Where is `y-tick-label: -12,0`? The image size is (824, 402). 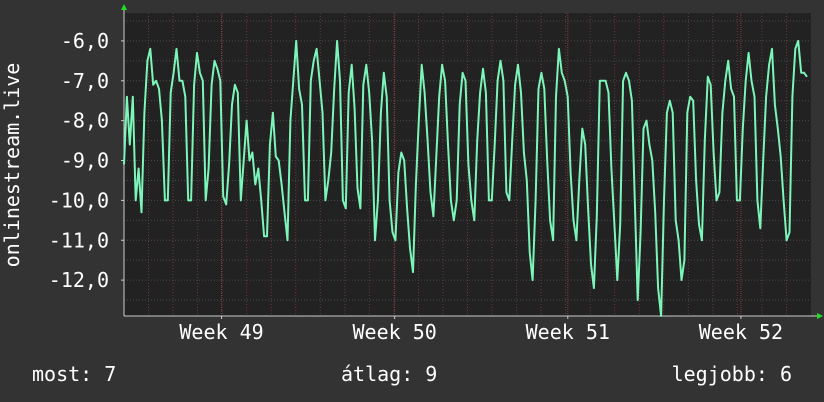
y-tick-label: -12,0 is located at coordinates (79, 280).